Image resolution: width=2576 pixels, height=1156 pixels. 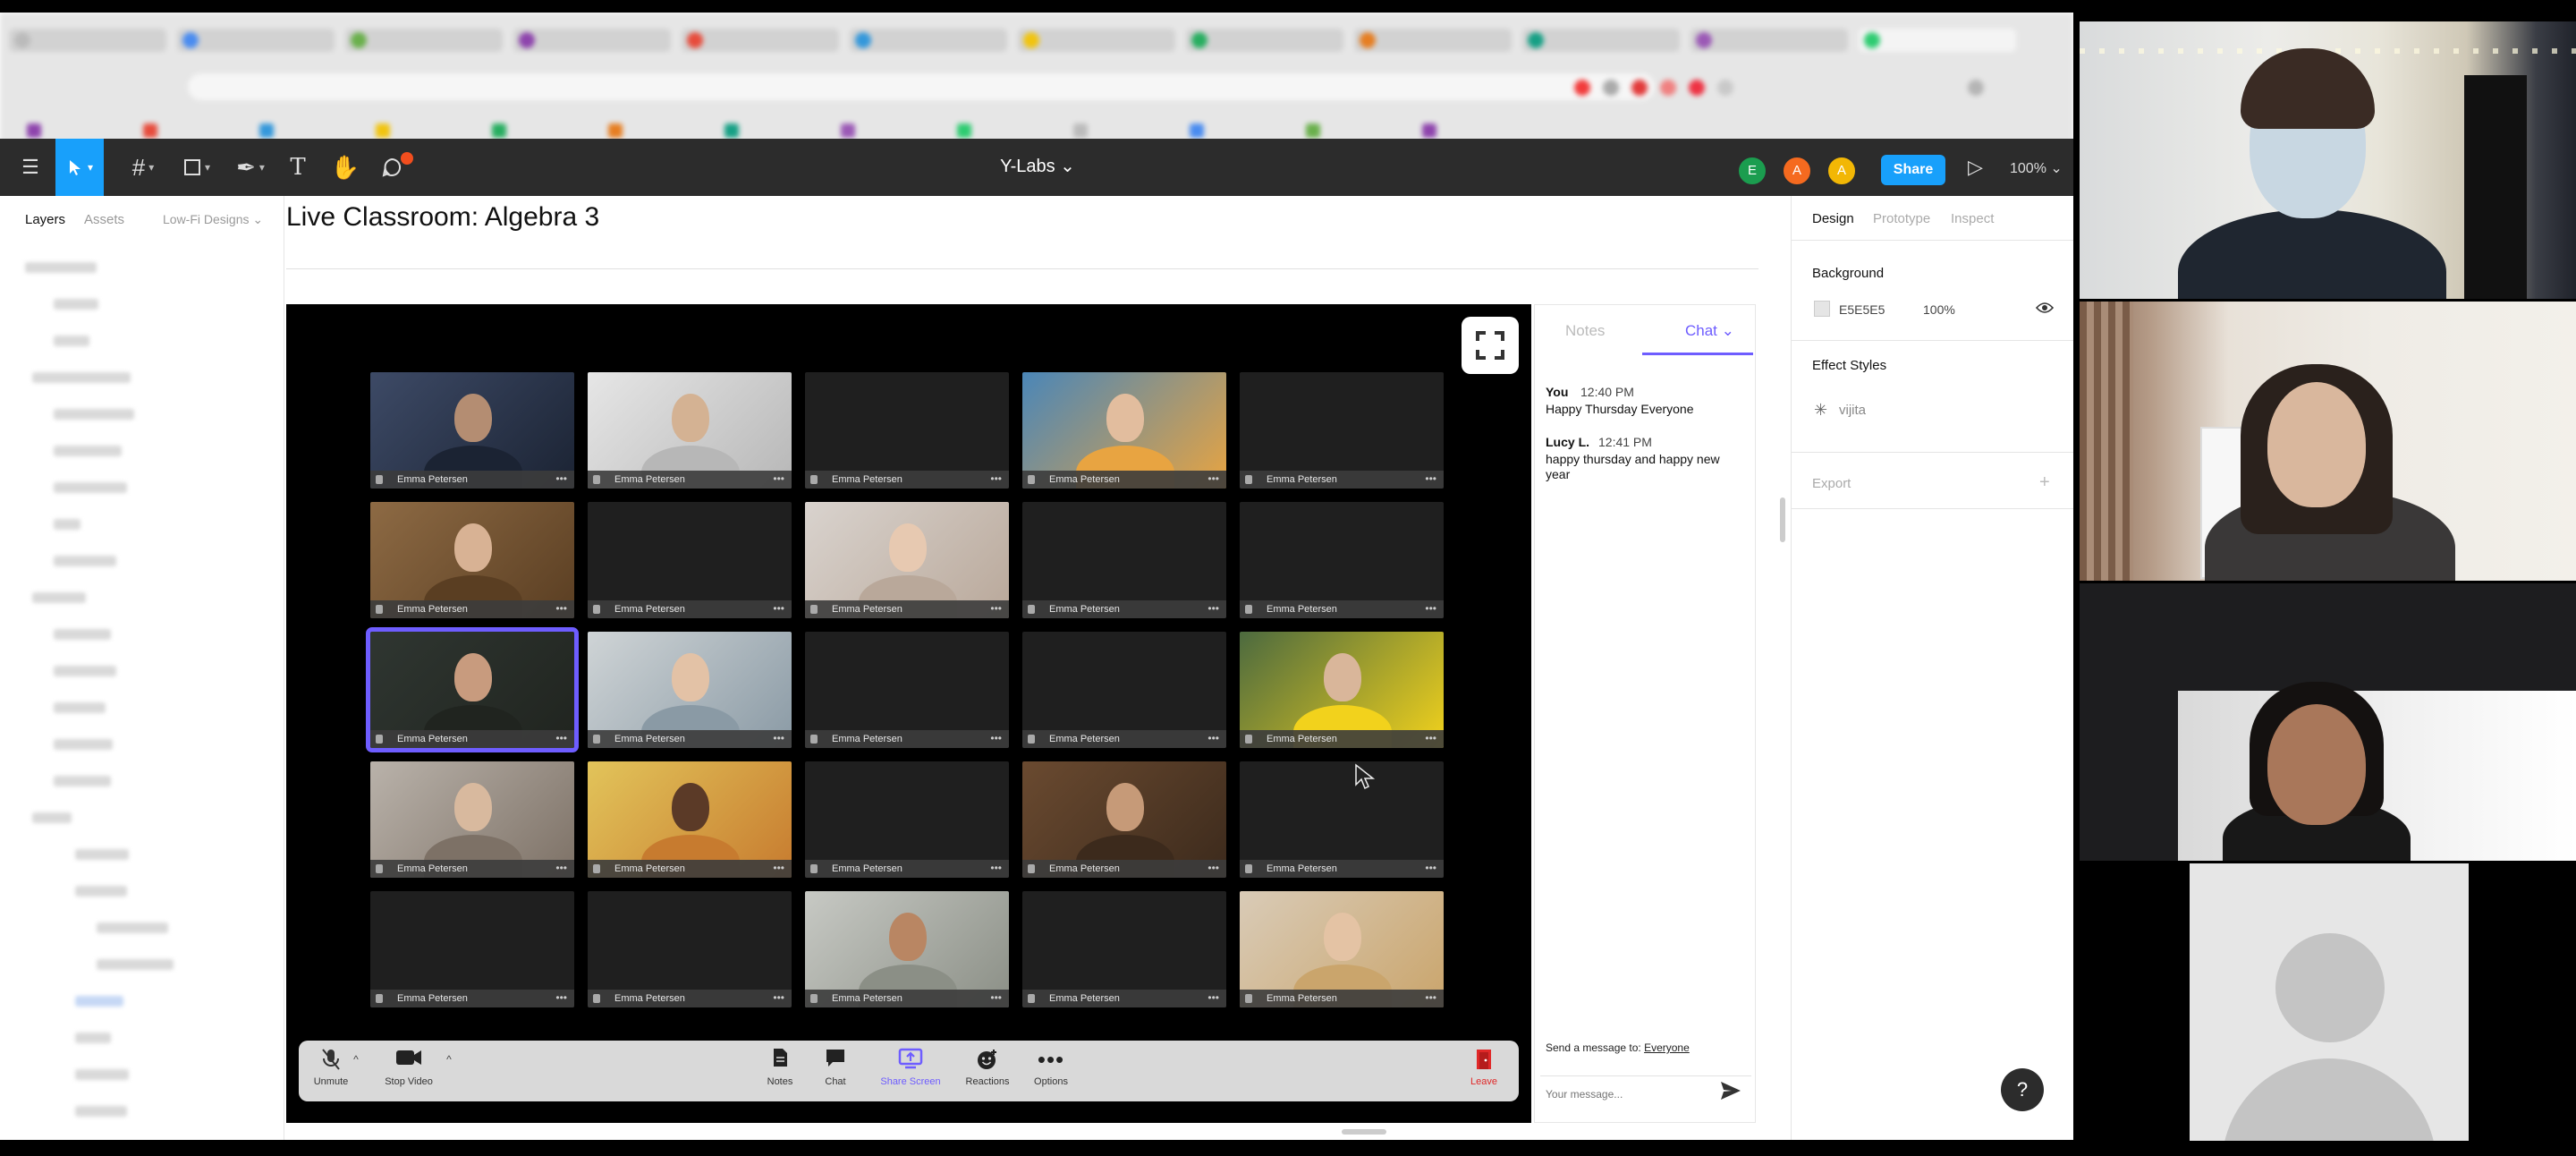 What do you see at coordinates (1822, 309) in the screenshot?
I see `background-color-swatch` at bounding box center [1822, 309].